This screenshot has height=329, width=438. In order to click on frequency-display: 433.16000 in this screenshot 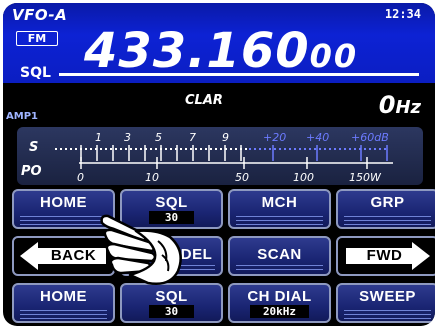, I will do `click(221, 53)`.